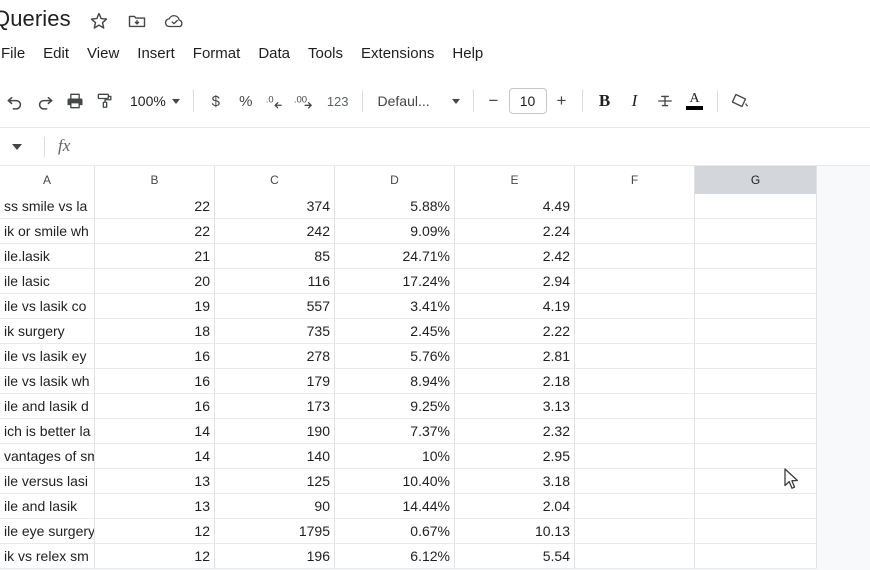  Describe the element at coordinates (275, 456) in the screenshot. I see `cell-C11: 140` at that location.